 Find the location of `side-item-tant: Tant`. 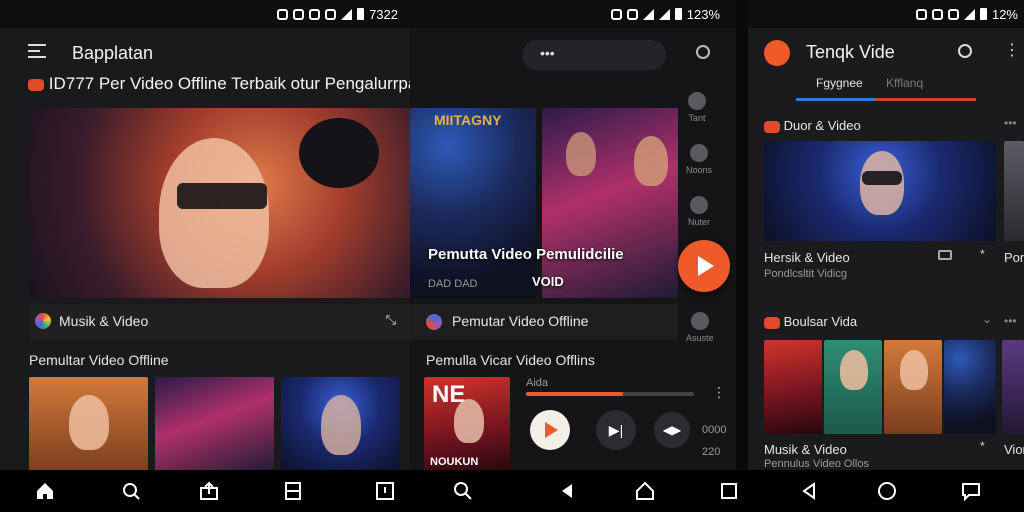

side-item-tant: Tant is located at coordinates (697, 107).